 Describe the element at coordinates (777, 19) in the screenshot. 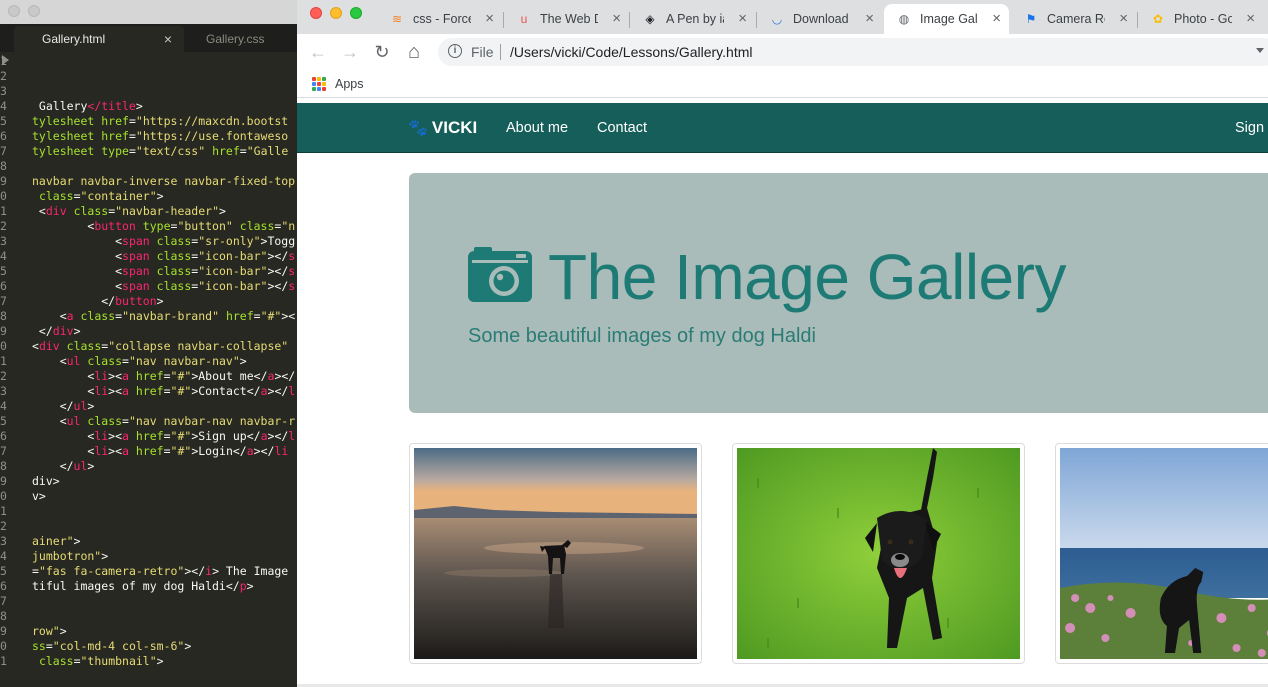

I see `download-site-icon: ◡` at that location.